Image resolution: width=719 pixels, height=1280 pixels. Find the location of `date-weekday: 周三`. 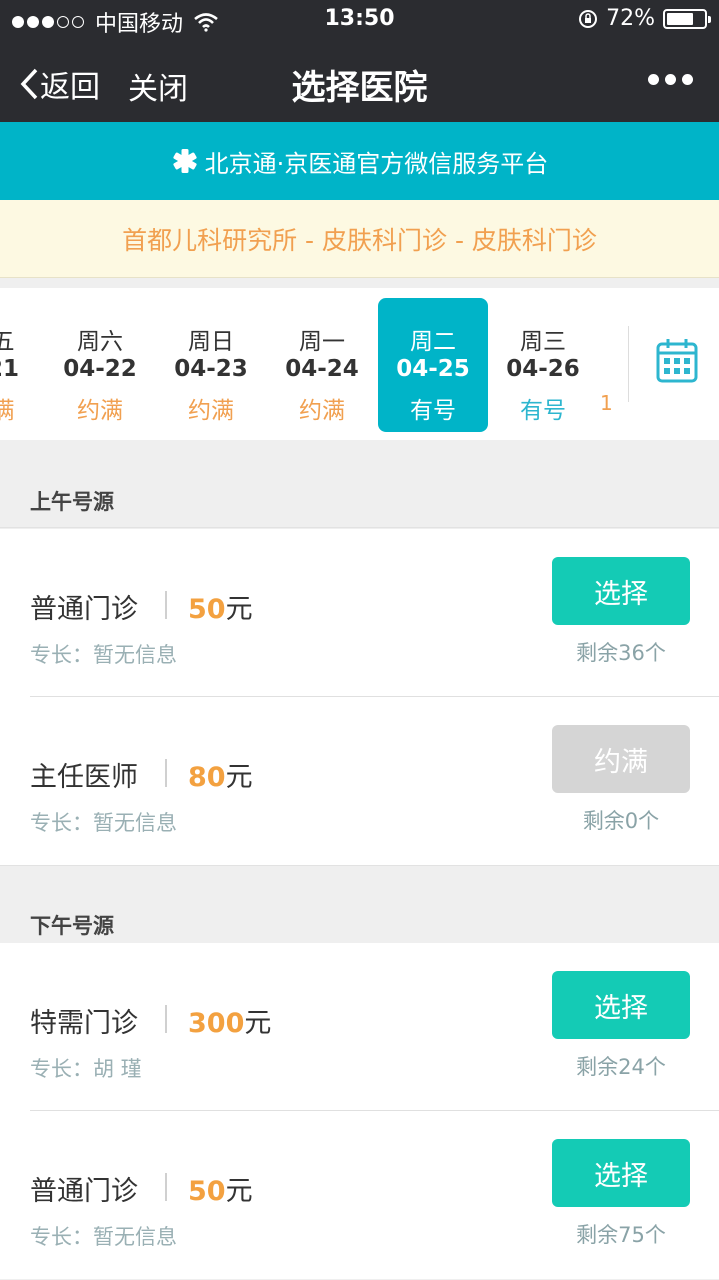

date-weekday: 周三 is located at coordinates (543, 342).